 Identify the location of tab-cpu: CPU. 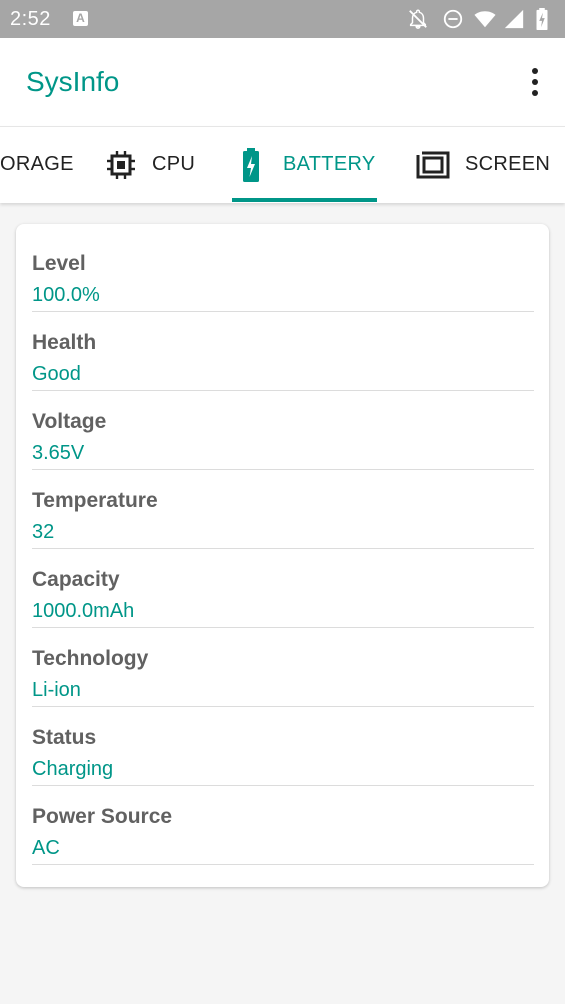
(155, 165).